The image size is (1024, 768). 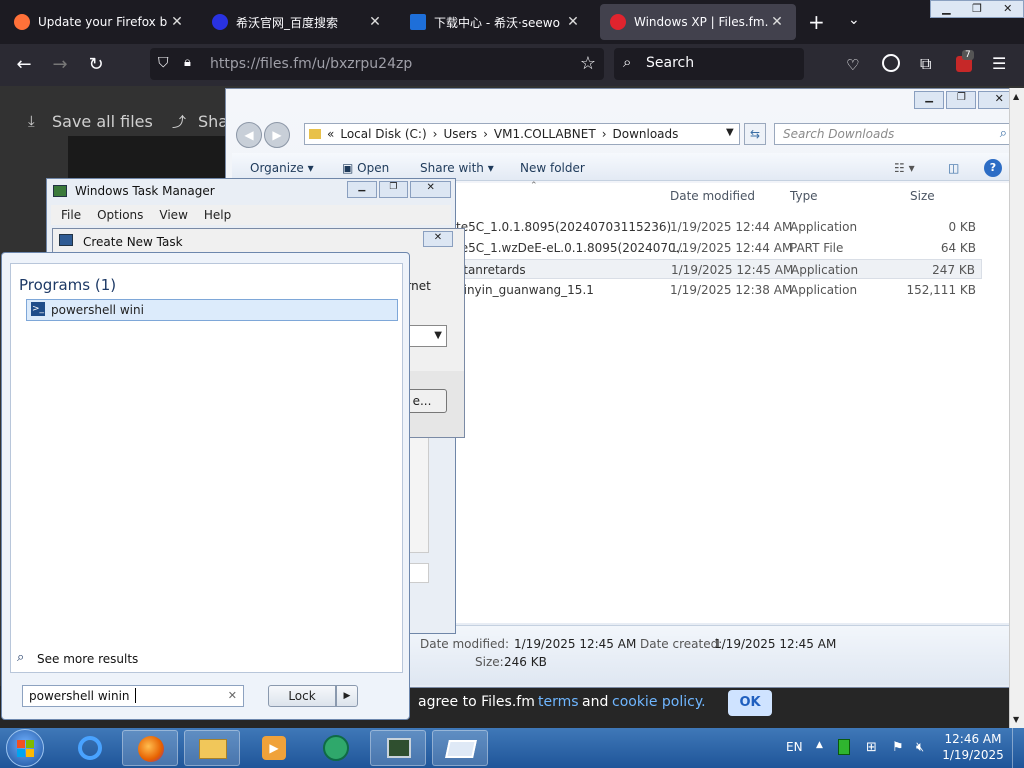 What do you see at coordinates (891, 63) in the screenshot?
I see `account-icon` at bounding box center [891, 63].